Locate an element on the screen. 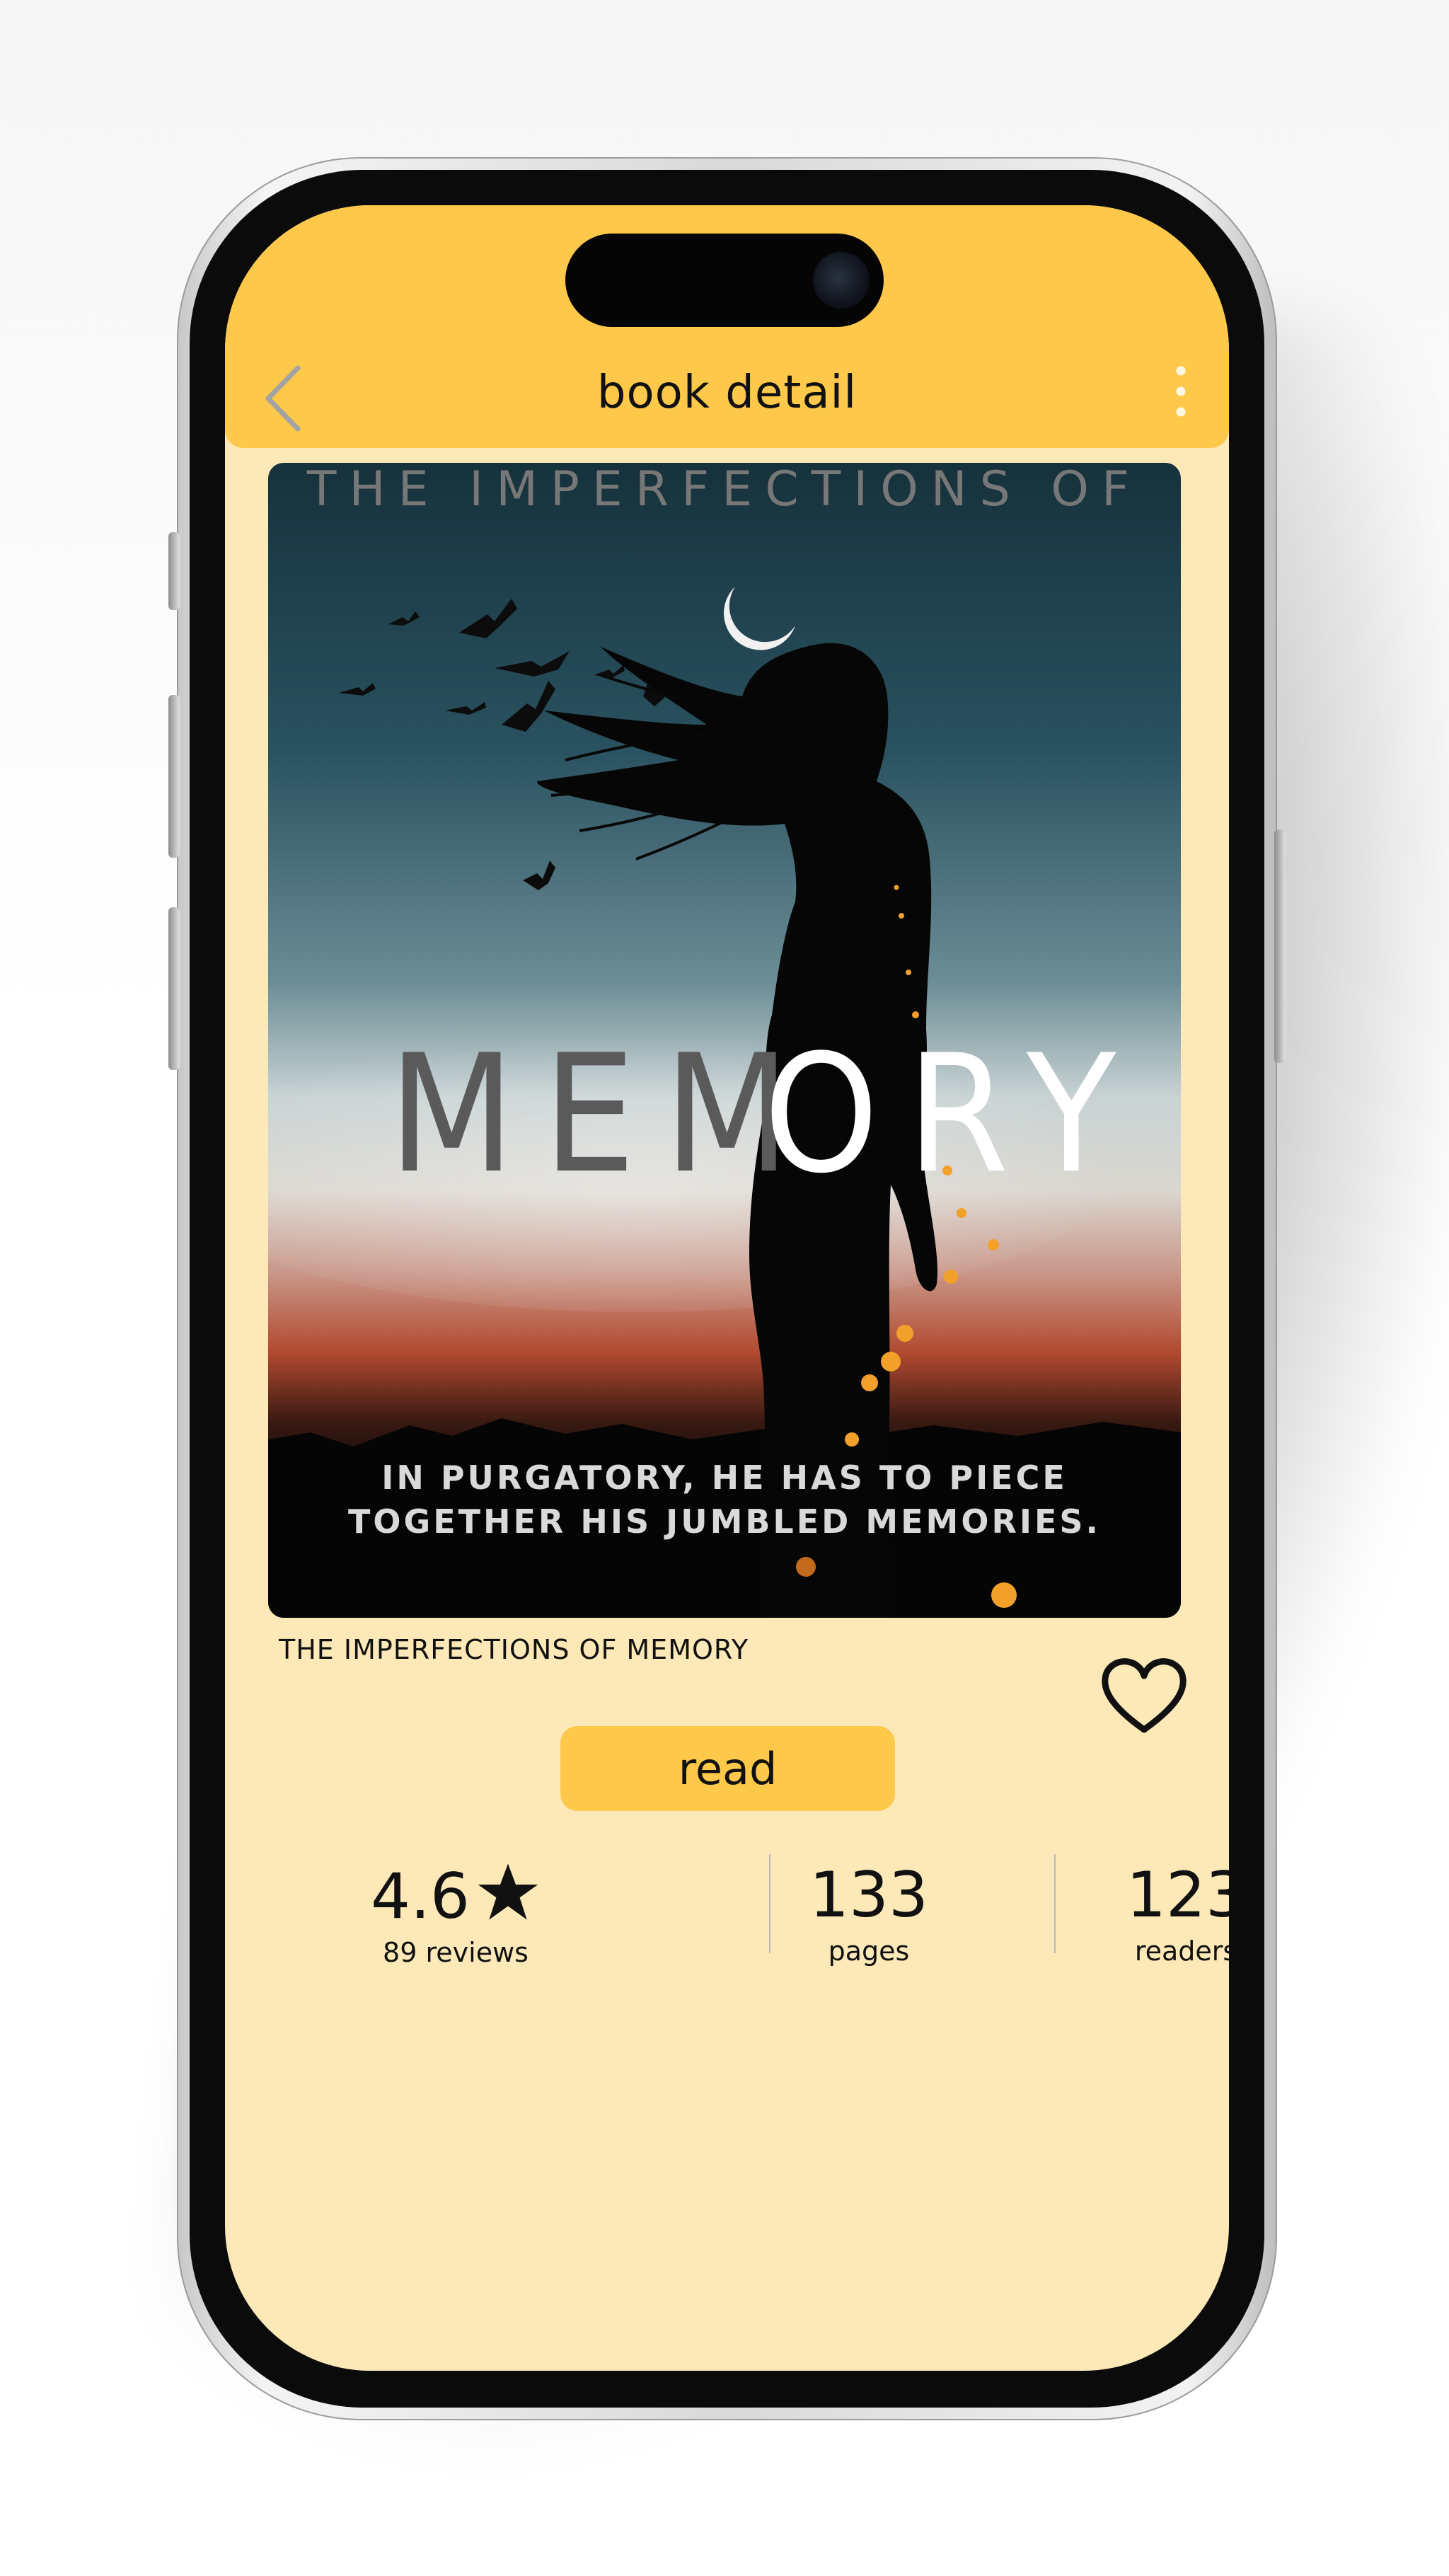 The width and height of the screenshot is (1449, 2576). star-icon is located at coordinates (508, 1892).